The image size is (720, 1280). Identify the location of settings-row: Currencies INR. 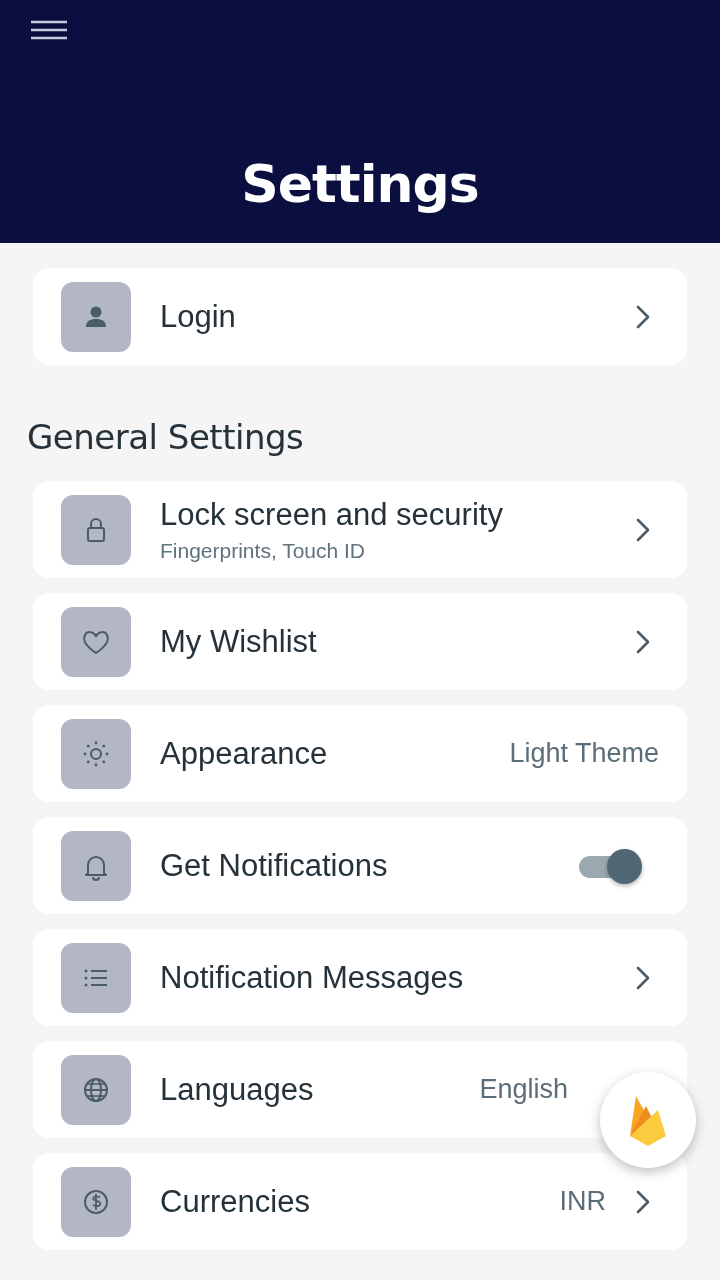
(360, 1201).